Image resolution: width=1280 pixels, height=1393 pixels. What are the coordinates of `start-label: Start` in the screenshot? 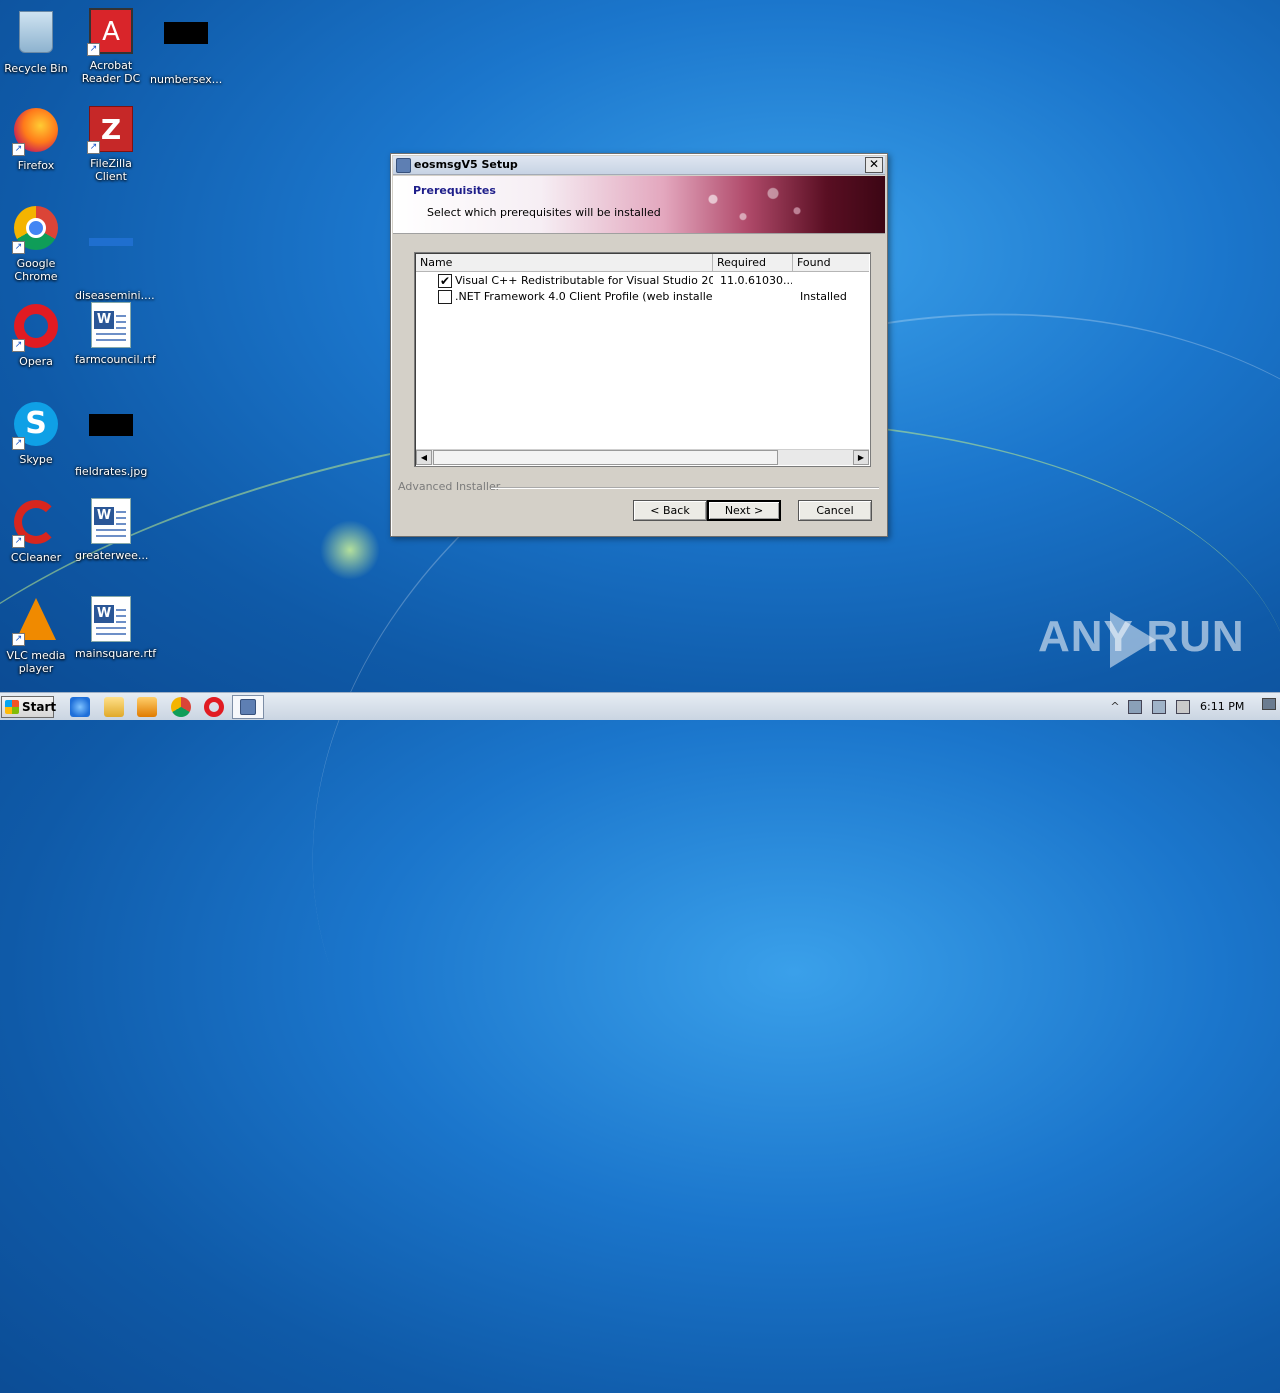 It's located at (39, 707).